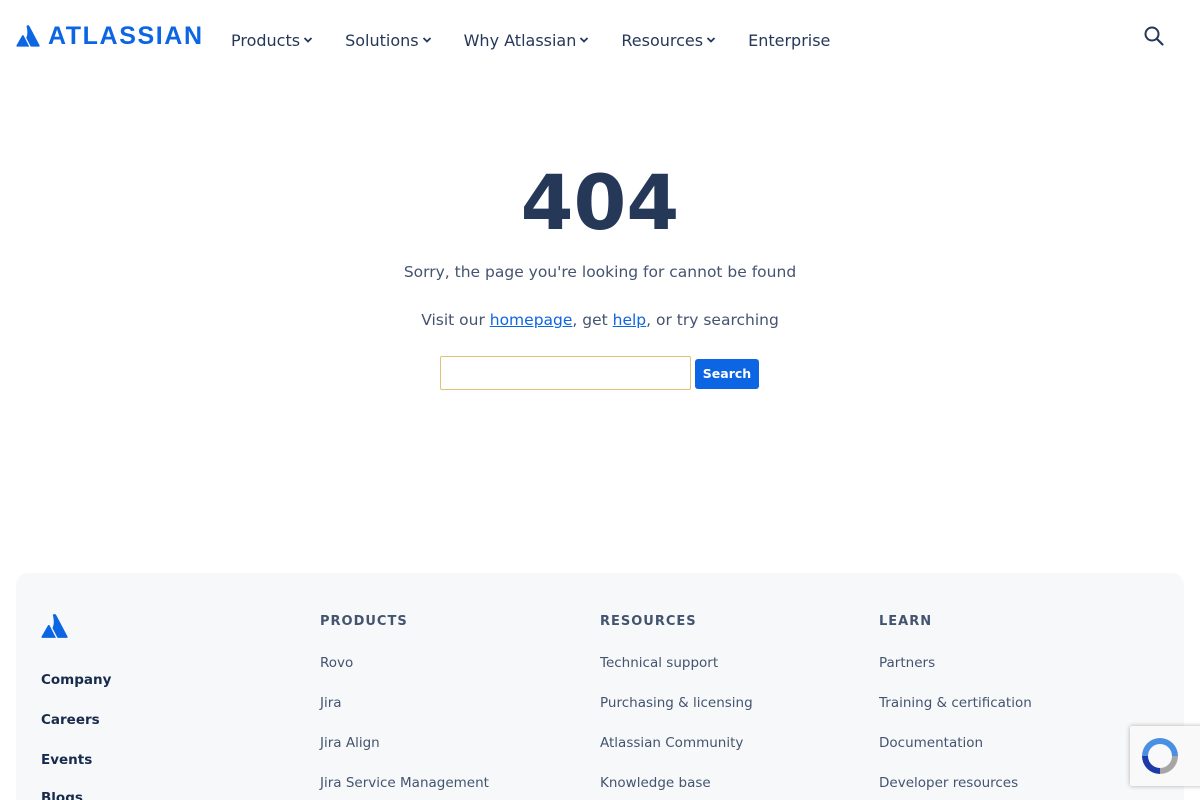  I want to click on footer-products-title: PRODUCTS, so click(364, 621).